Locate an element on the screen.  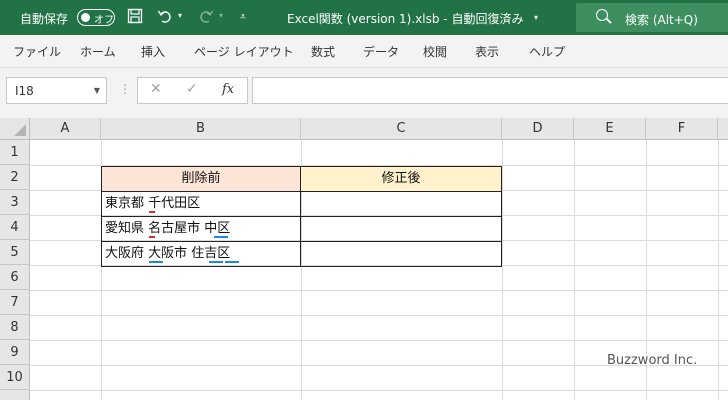
cell-b4-text: 愛知県 名古屋市 中区 is located at coordinates (168, 228).